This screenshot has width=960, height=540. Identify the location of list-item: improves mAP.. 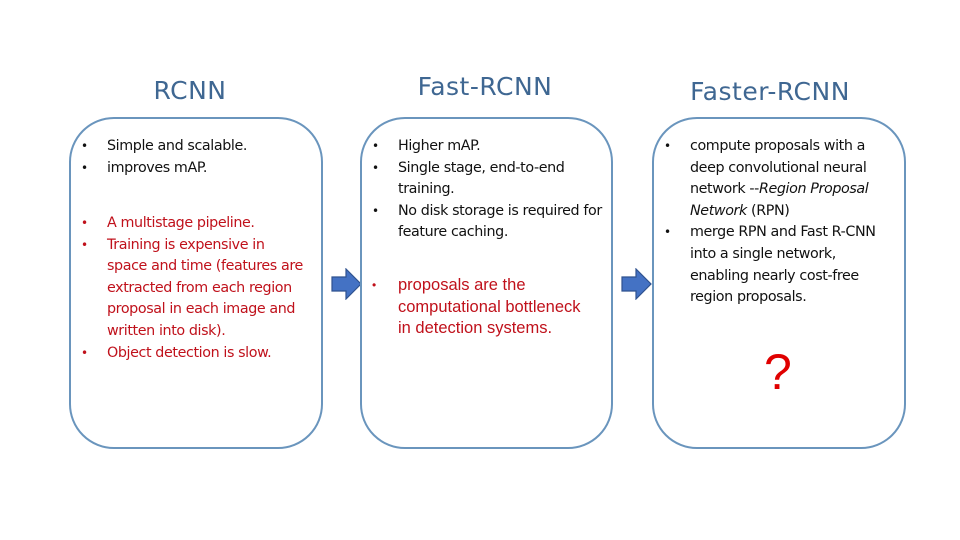
(195, 169).